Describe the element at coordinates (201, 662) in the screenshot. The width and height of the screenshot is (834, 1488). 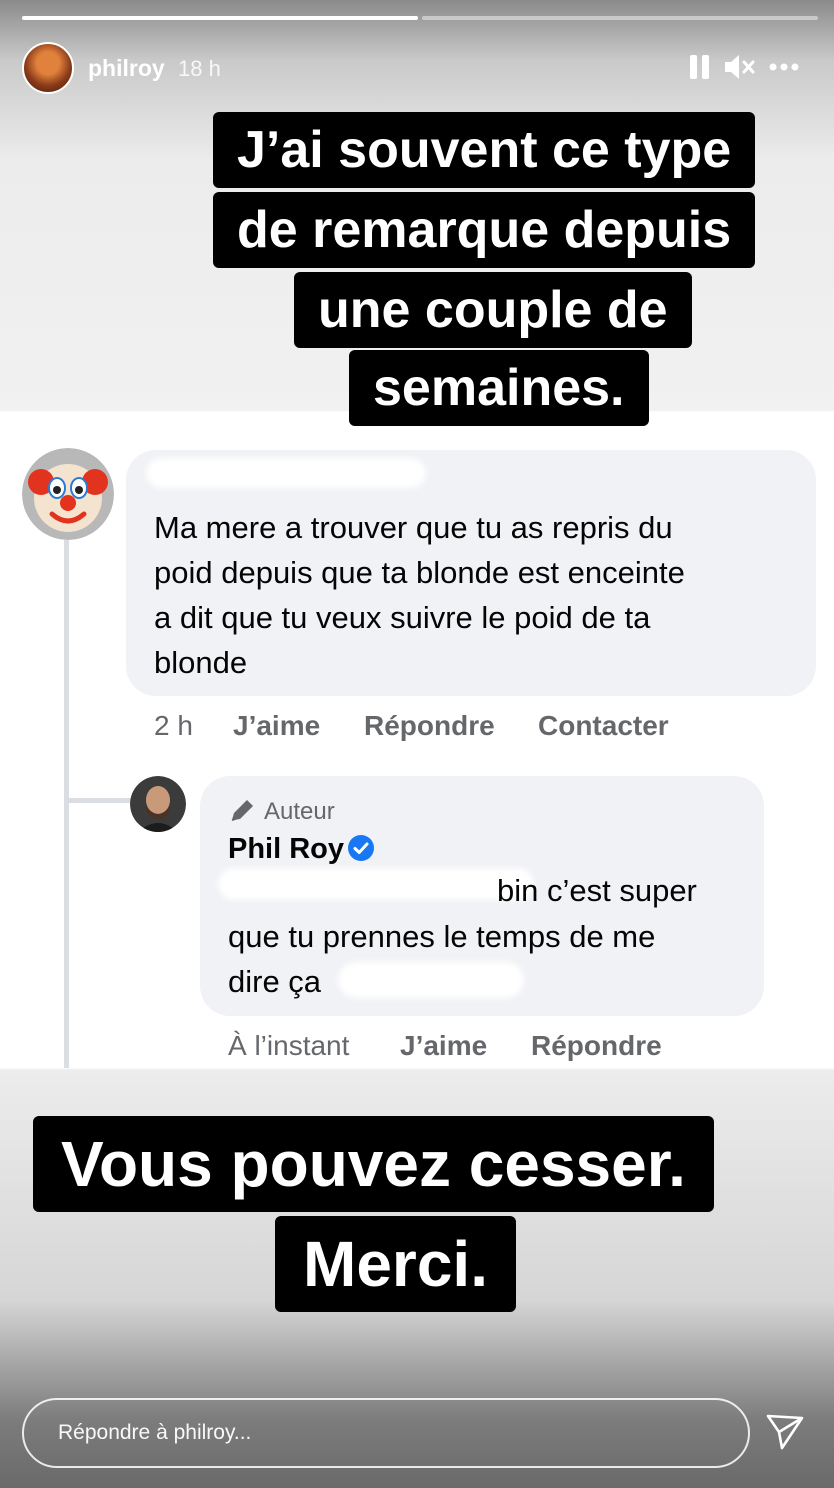
I see `comment-text-line: blonde` at that location.